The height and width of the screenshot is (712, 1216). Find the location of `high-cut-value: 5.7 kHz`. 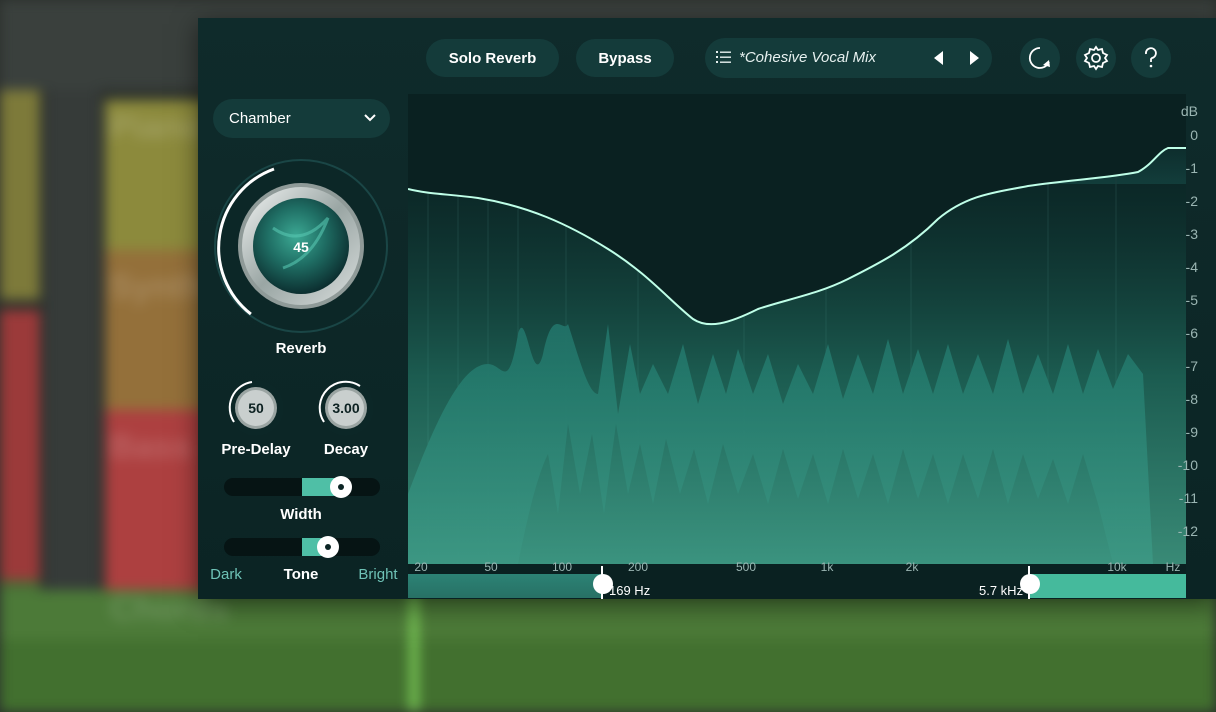

high-cut-value: 5.7 kHz is located at coordinates (1001, 590).